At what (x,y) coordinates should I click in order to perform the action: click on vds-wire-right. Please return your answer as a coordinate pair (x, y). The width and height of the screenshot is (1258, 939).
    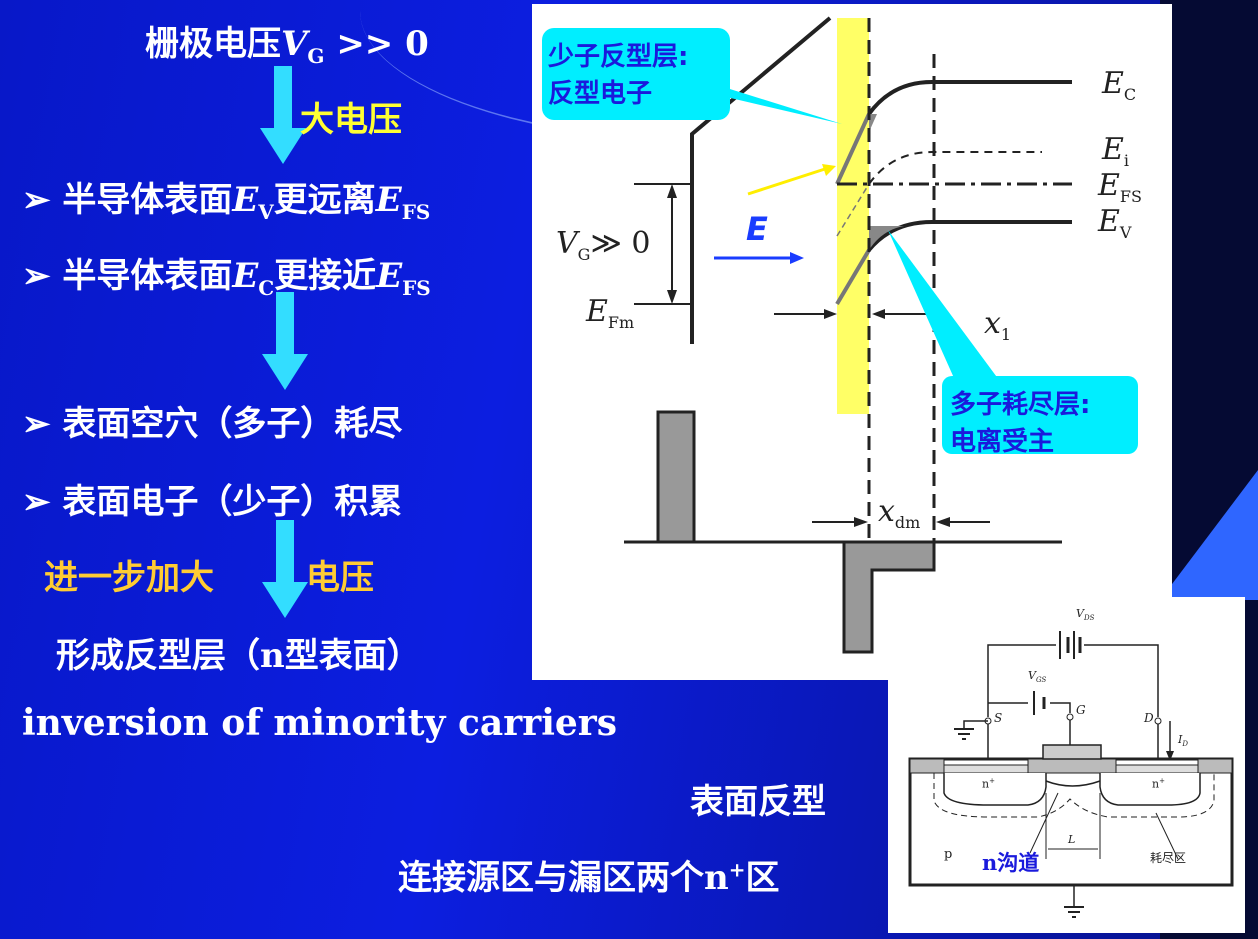
    Looking at the image, I should click on (1121, 680).